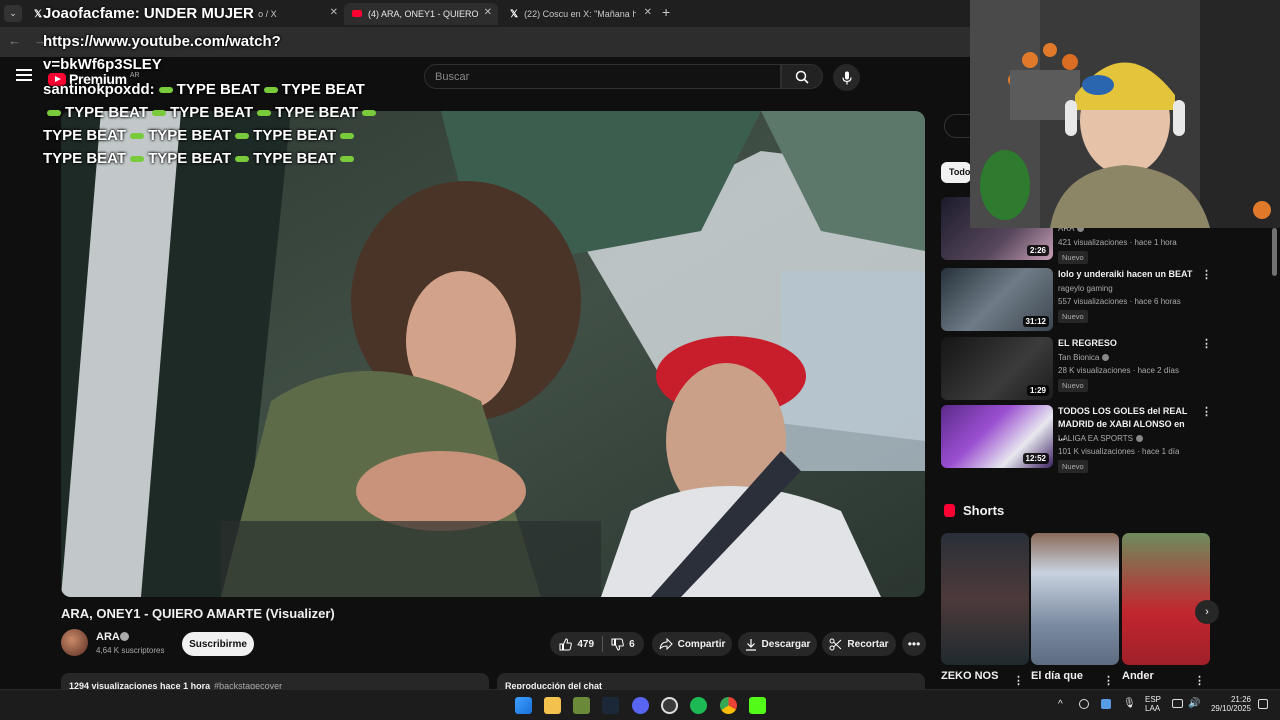 The height and width of the screenshot is (720, 1280). Describe the element at coordinates (610, 705) in the screenshot. I see `steam-icon` at that location.